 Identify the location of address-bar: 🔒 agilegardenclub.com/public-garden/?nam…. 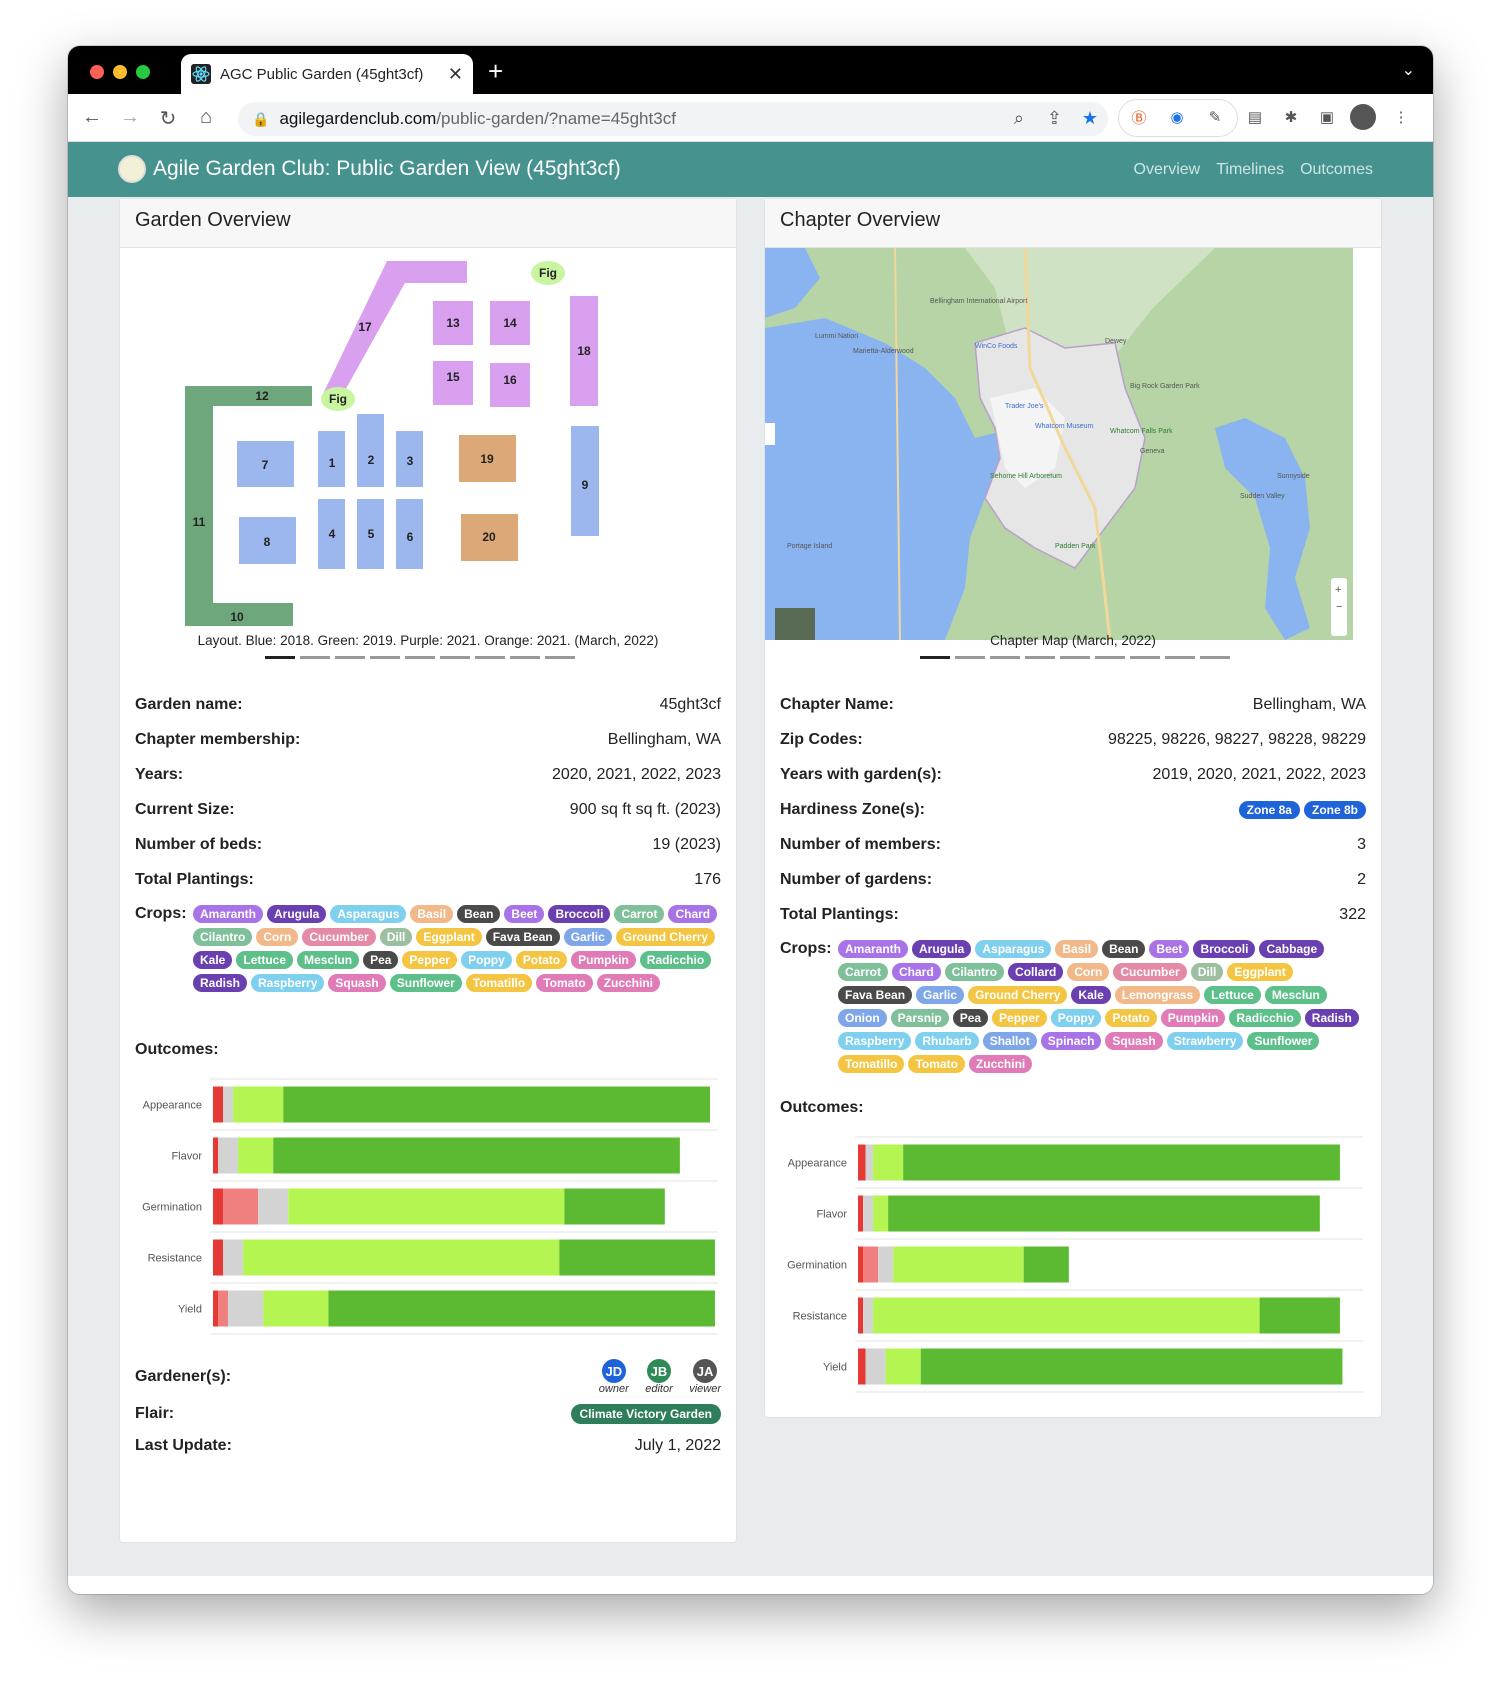
(673, 119).